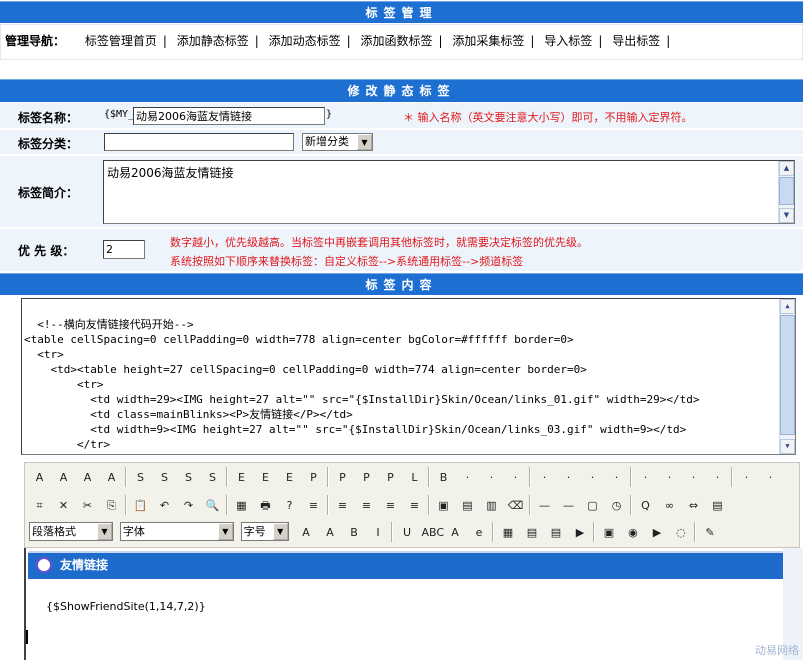 This screenshot has height=660, width=803. I want to click on toolbar-row1-button-4: S, so click(140, 477).